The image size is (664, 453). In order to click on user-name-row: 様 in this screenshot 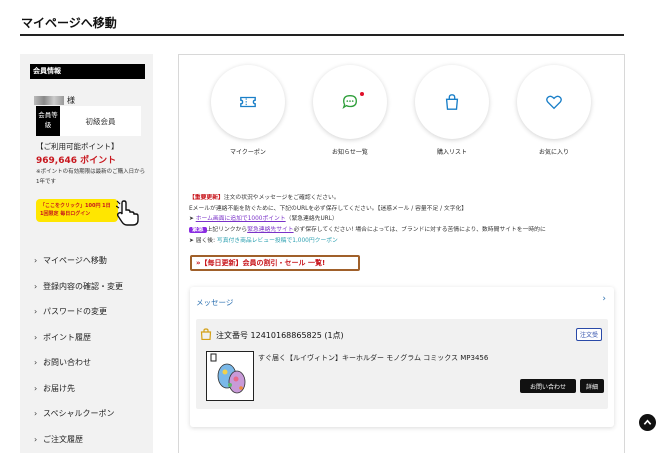, I will do `click(54, 100)`.